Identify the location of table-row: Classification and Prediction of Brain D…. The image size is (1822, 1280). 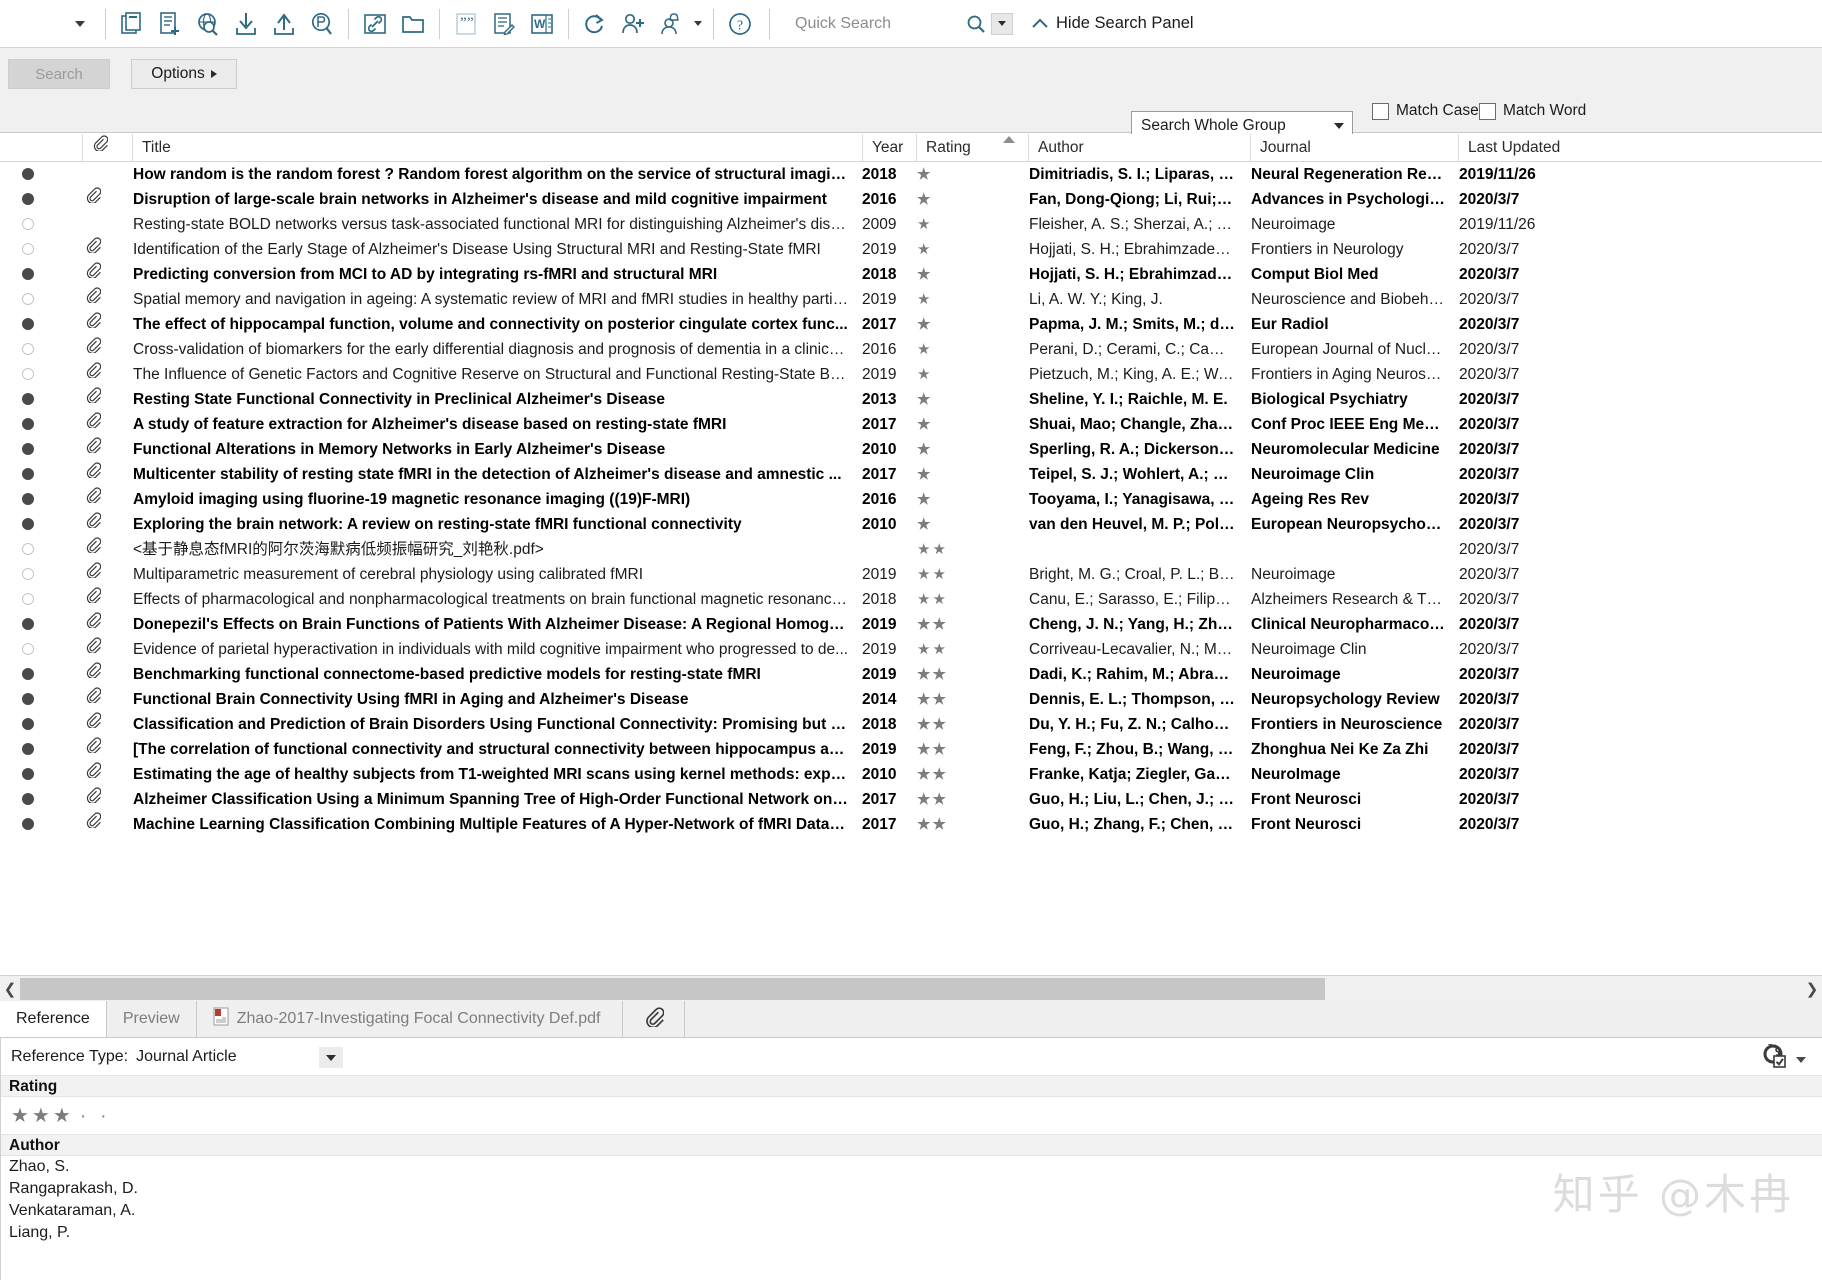
(911, 724).